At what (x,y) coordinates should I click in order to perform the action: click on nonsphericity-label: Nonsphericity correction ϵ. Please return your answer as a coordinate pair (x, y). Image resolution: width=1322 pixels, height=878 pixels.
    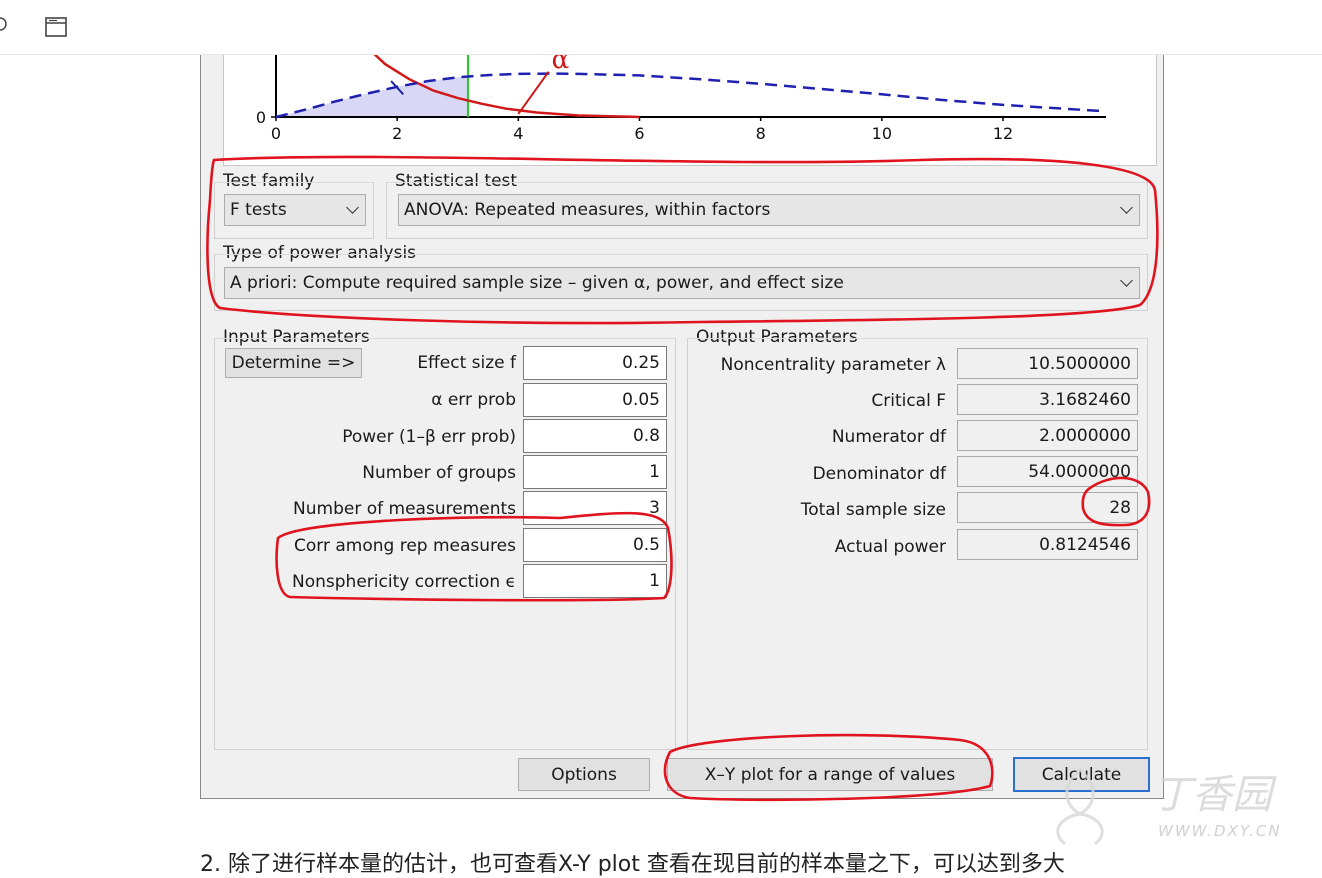
    Looking at the image, I should click on (404, 582).